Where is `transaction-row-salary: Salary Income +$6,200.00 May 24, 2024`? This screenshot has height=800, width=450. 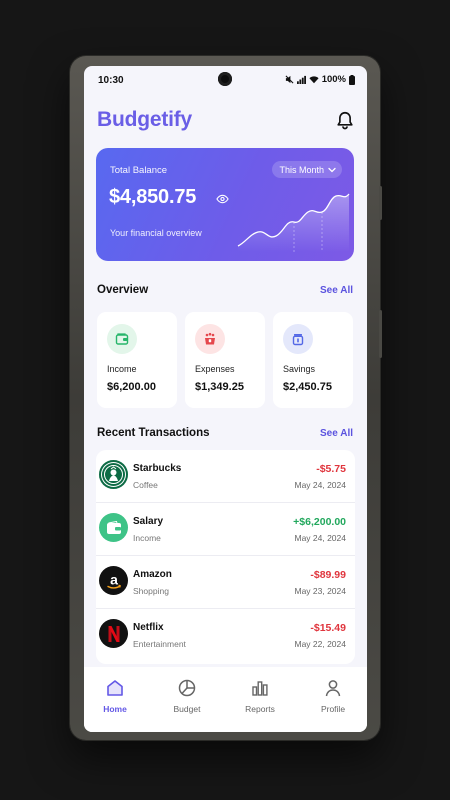
transaction-row-salary: Salary Income +$6,200.00 May 24, 2024 is located at coordinates (225, 529).